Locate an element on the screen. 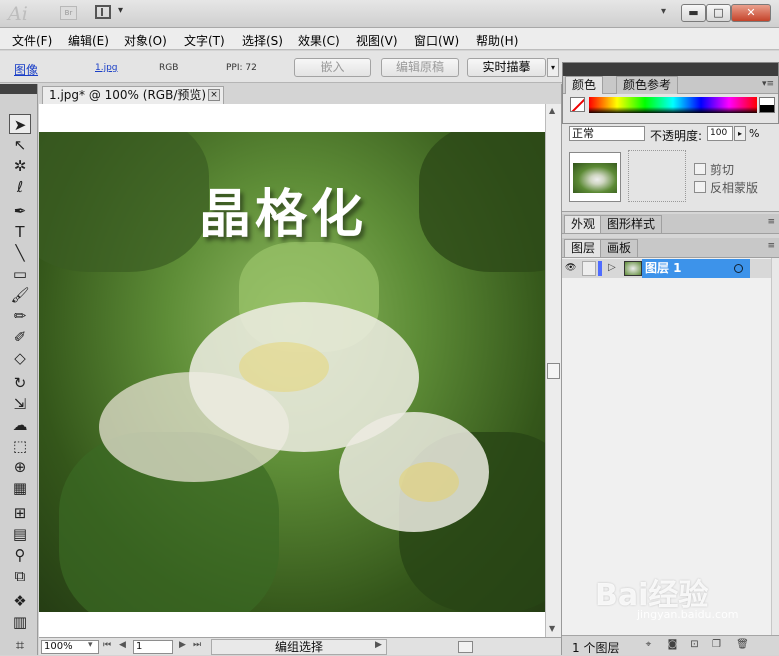  appearance-panel-tabs: 外观 图形样式 ≡ is located at coordinates (670, 224).